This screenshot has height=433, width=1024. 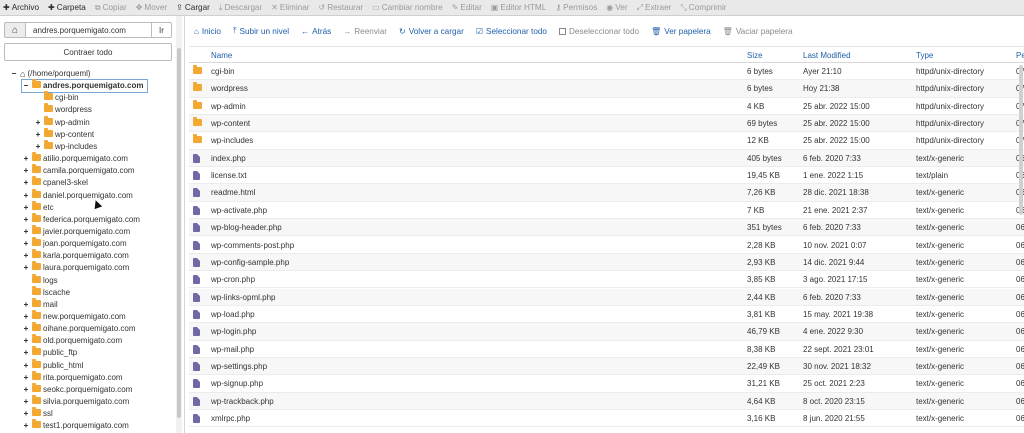 I want to click on toolbar-carpeta-button: ✚ Carpeta, so click(x=67, y=7).